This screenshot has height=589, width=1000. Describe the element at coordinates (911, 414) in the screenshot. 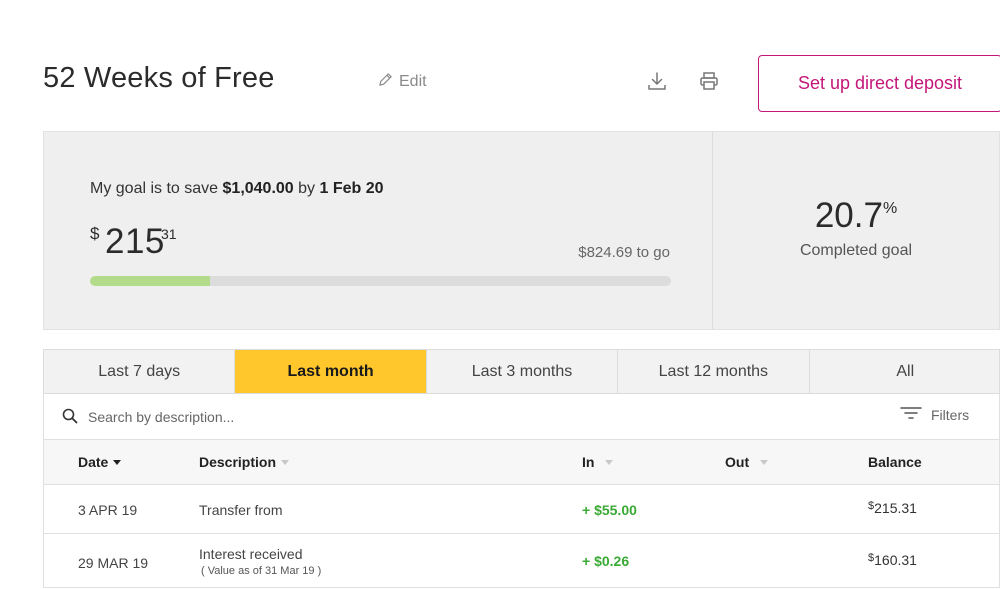

I see `filter-icon` at that location.